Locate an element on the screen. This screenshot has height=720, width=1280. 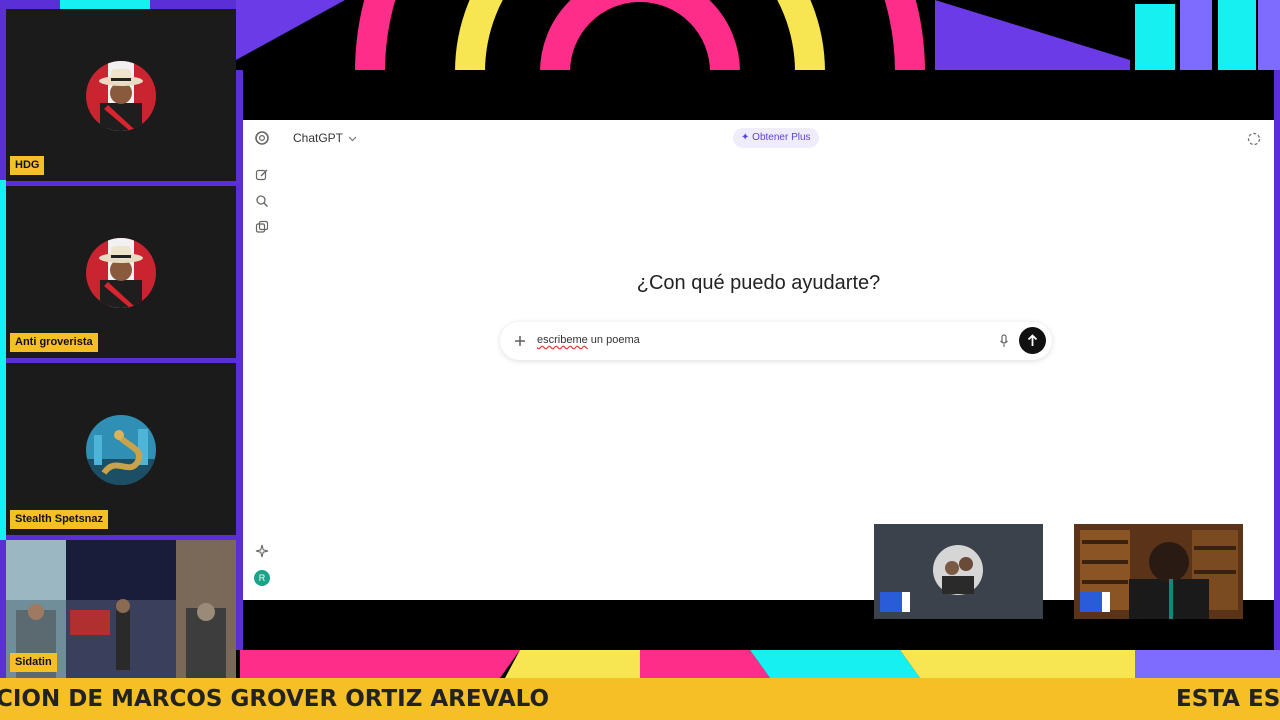
model-selector: ChatGPT is located at coordinates (325, 138).